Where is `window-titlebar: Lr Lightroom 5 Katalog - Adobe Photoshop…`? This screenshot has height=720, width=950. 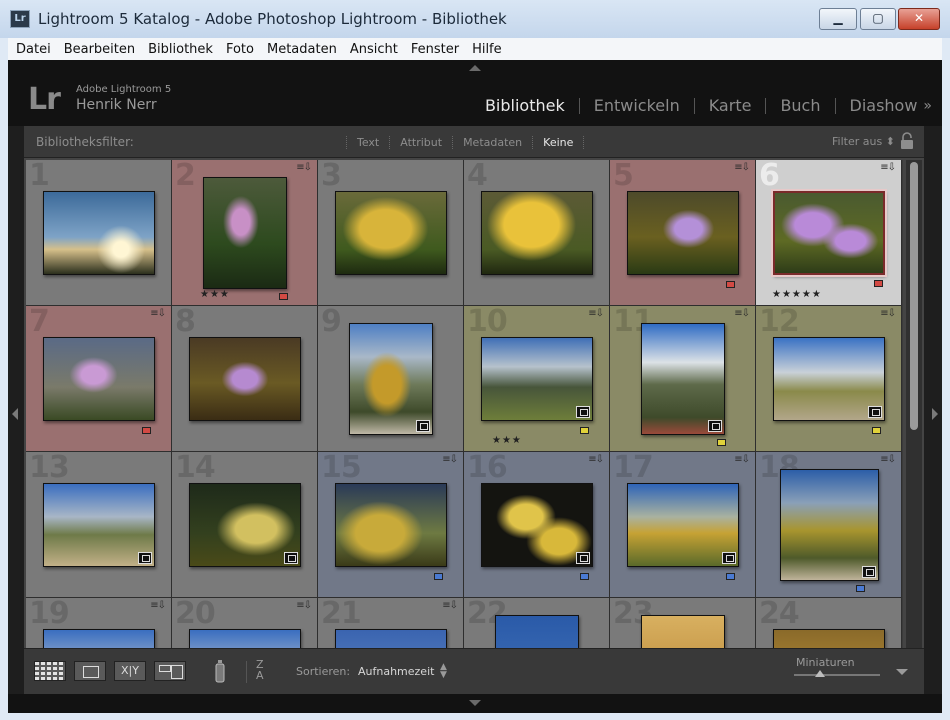
window-titlebar: Lr Lightroom 5 Katalog - Adobe Photoshop… is located at coordinates (475, 19).